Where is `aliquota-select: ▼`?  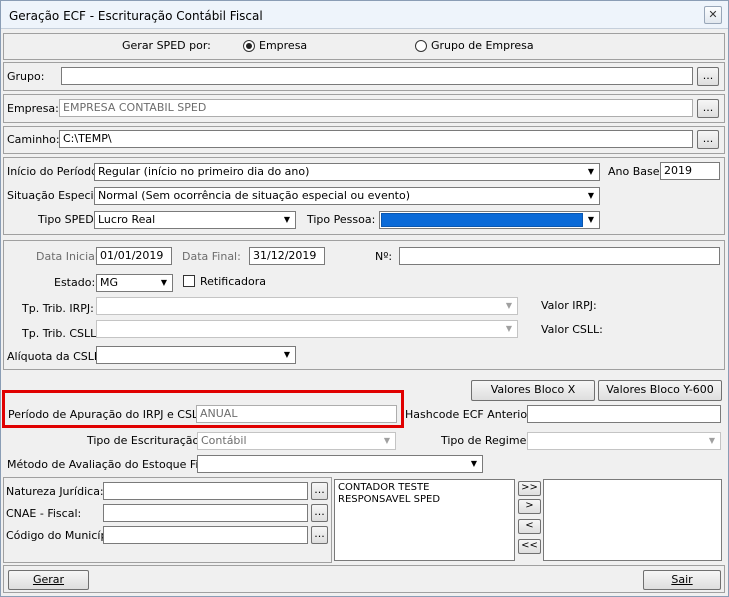 aliquota-select: ▼ is located at coordinates (196, 355).